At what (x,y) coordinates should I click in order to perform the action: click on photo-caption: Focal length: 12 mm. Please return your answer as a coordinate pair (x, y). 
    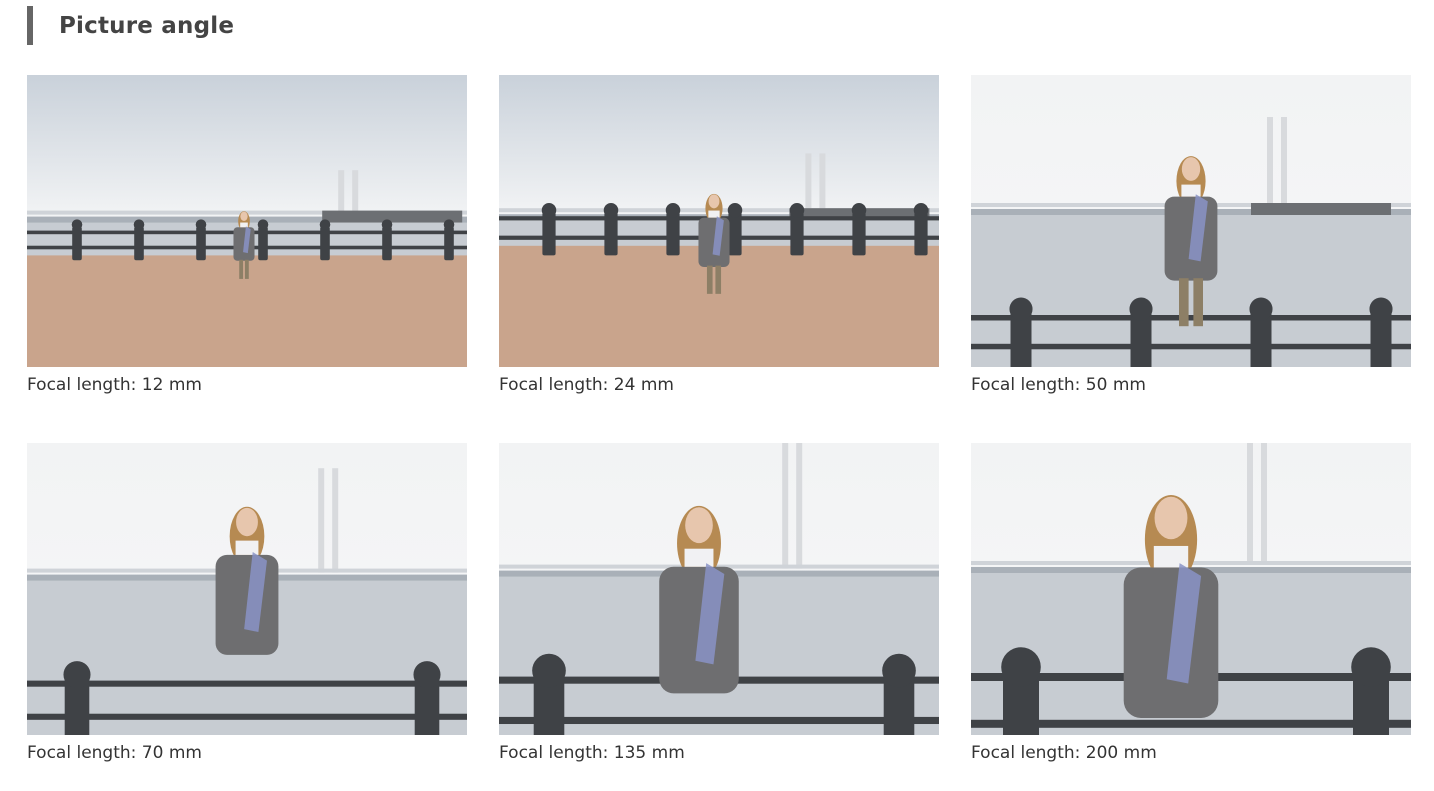
    Looking at the image, I should click on (114, 385).